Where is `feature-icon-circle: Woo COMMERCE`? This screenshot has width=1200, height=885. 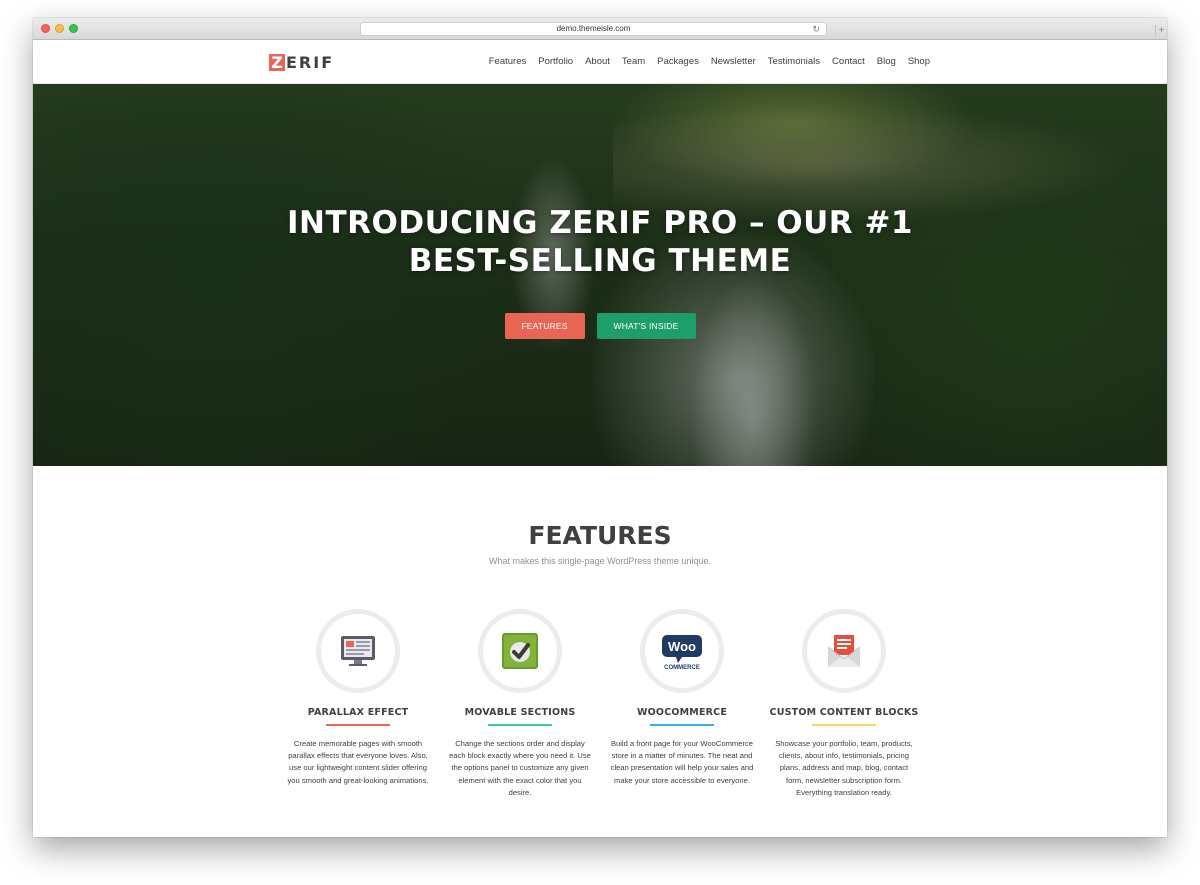
feature-icon-circle: Woo COMMERCE is located at coordinates (682, 651).